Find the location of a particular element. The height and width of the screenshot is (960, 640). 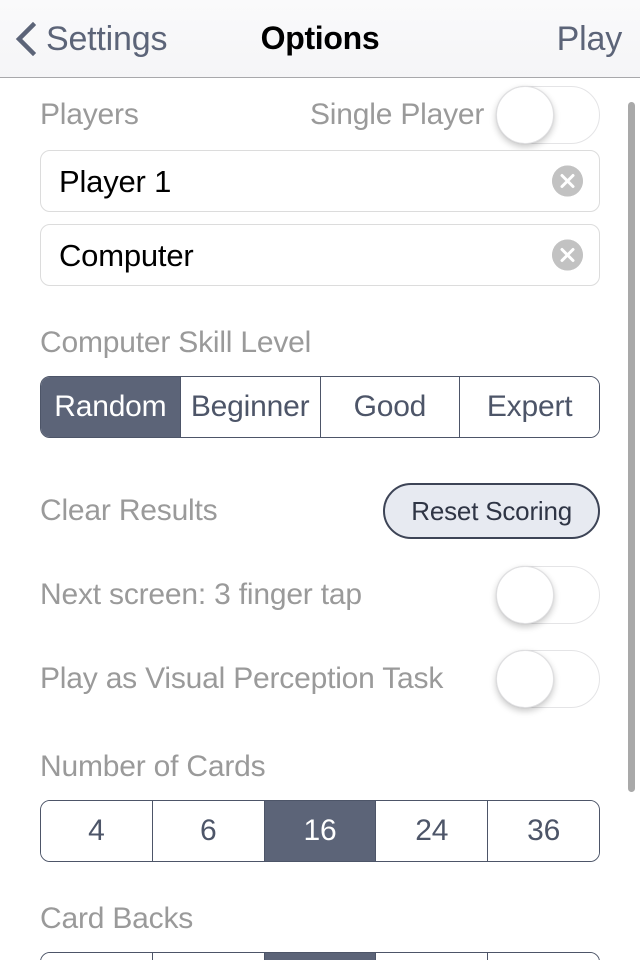

skill-segment-expert: Expert is located at coordinates (529, 407).